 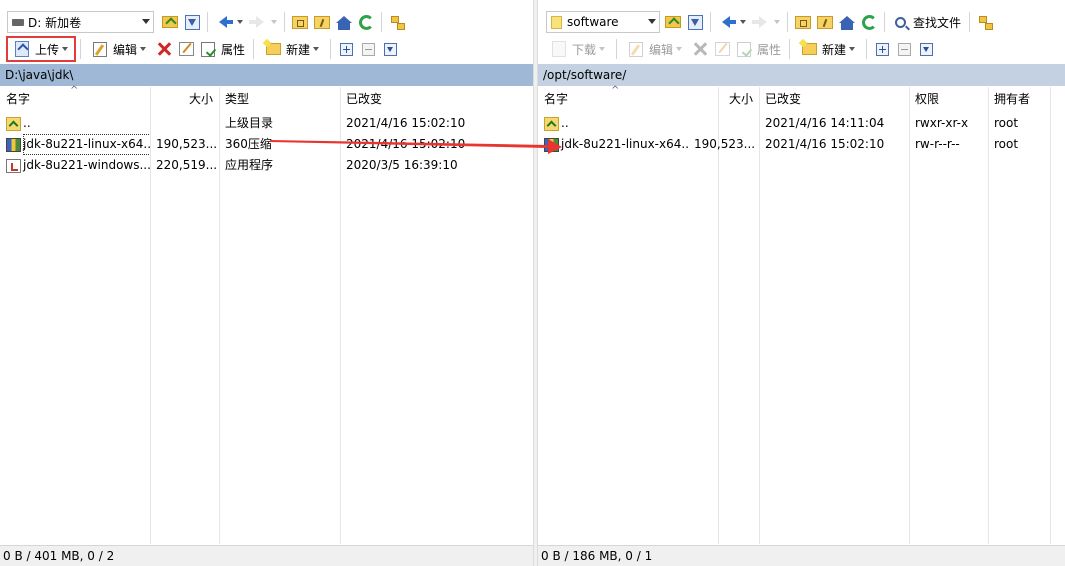 I want to click on file-owner: root, so click(x=1006, y=144).